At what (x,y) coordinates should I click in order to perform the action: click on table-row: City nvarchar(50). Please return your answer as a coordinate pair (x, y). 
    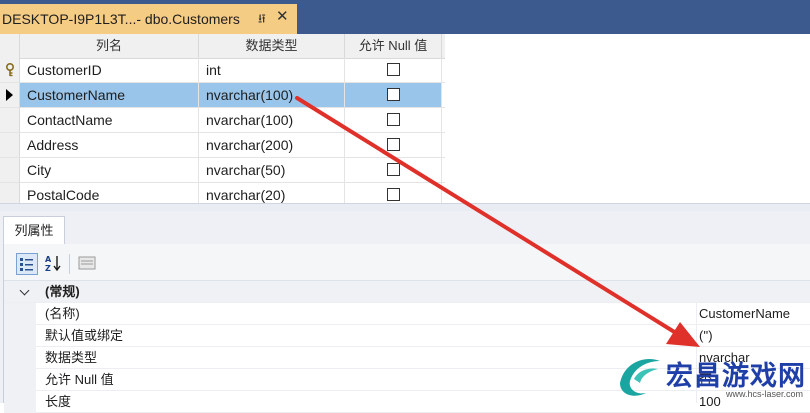
    Looking at the image, I should click on (222, 170).